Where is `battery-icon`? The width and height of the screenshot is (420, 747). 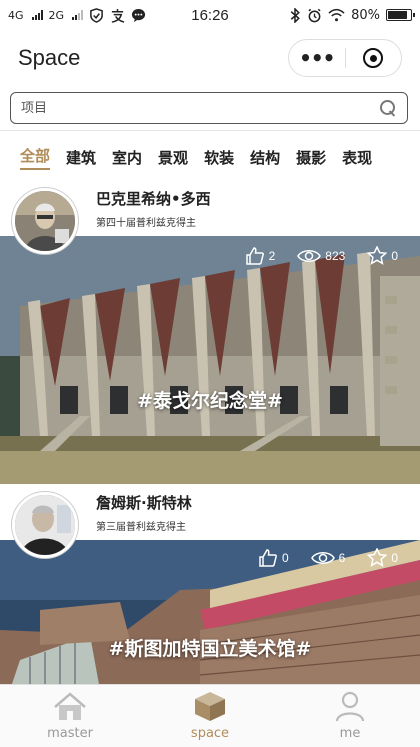
battery-icon is located at coordinates (400, 15).